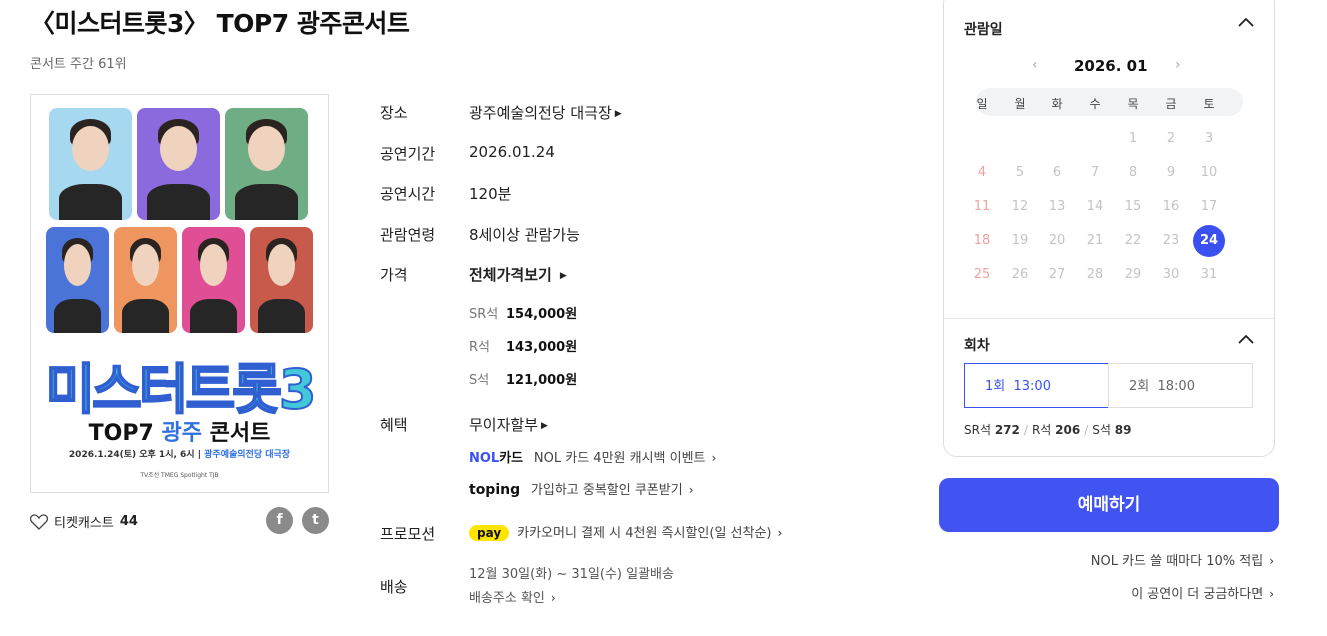 This screenshot has width=1327, height=636. What do you see at coordinates (1095, 172) in the screenshot?
I see `calendar-day: 7` at bounding box center [1095, 172].